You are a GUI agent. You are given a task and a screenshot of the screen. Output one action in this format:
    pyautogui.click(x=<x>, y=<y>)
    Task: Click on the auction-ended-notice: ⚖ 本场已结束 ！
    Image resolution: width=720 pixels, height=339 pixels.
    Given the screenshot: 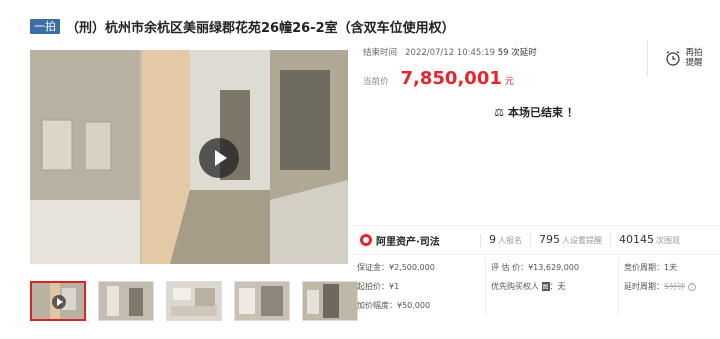 What is the action you would take?
    pyautogui.click(x=536, y=112)
    